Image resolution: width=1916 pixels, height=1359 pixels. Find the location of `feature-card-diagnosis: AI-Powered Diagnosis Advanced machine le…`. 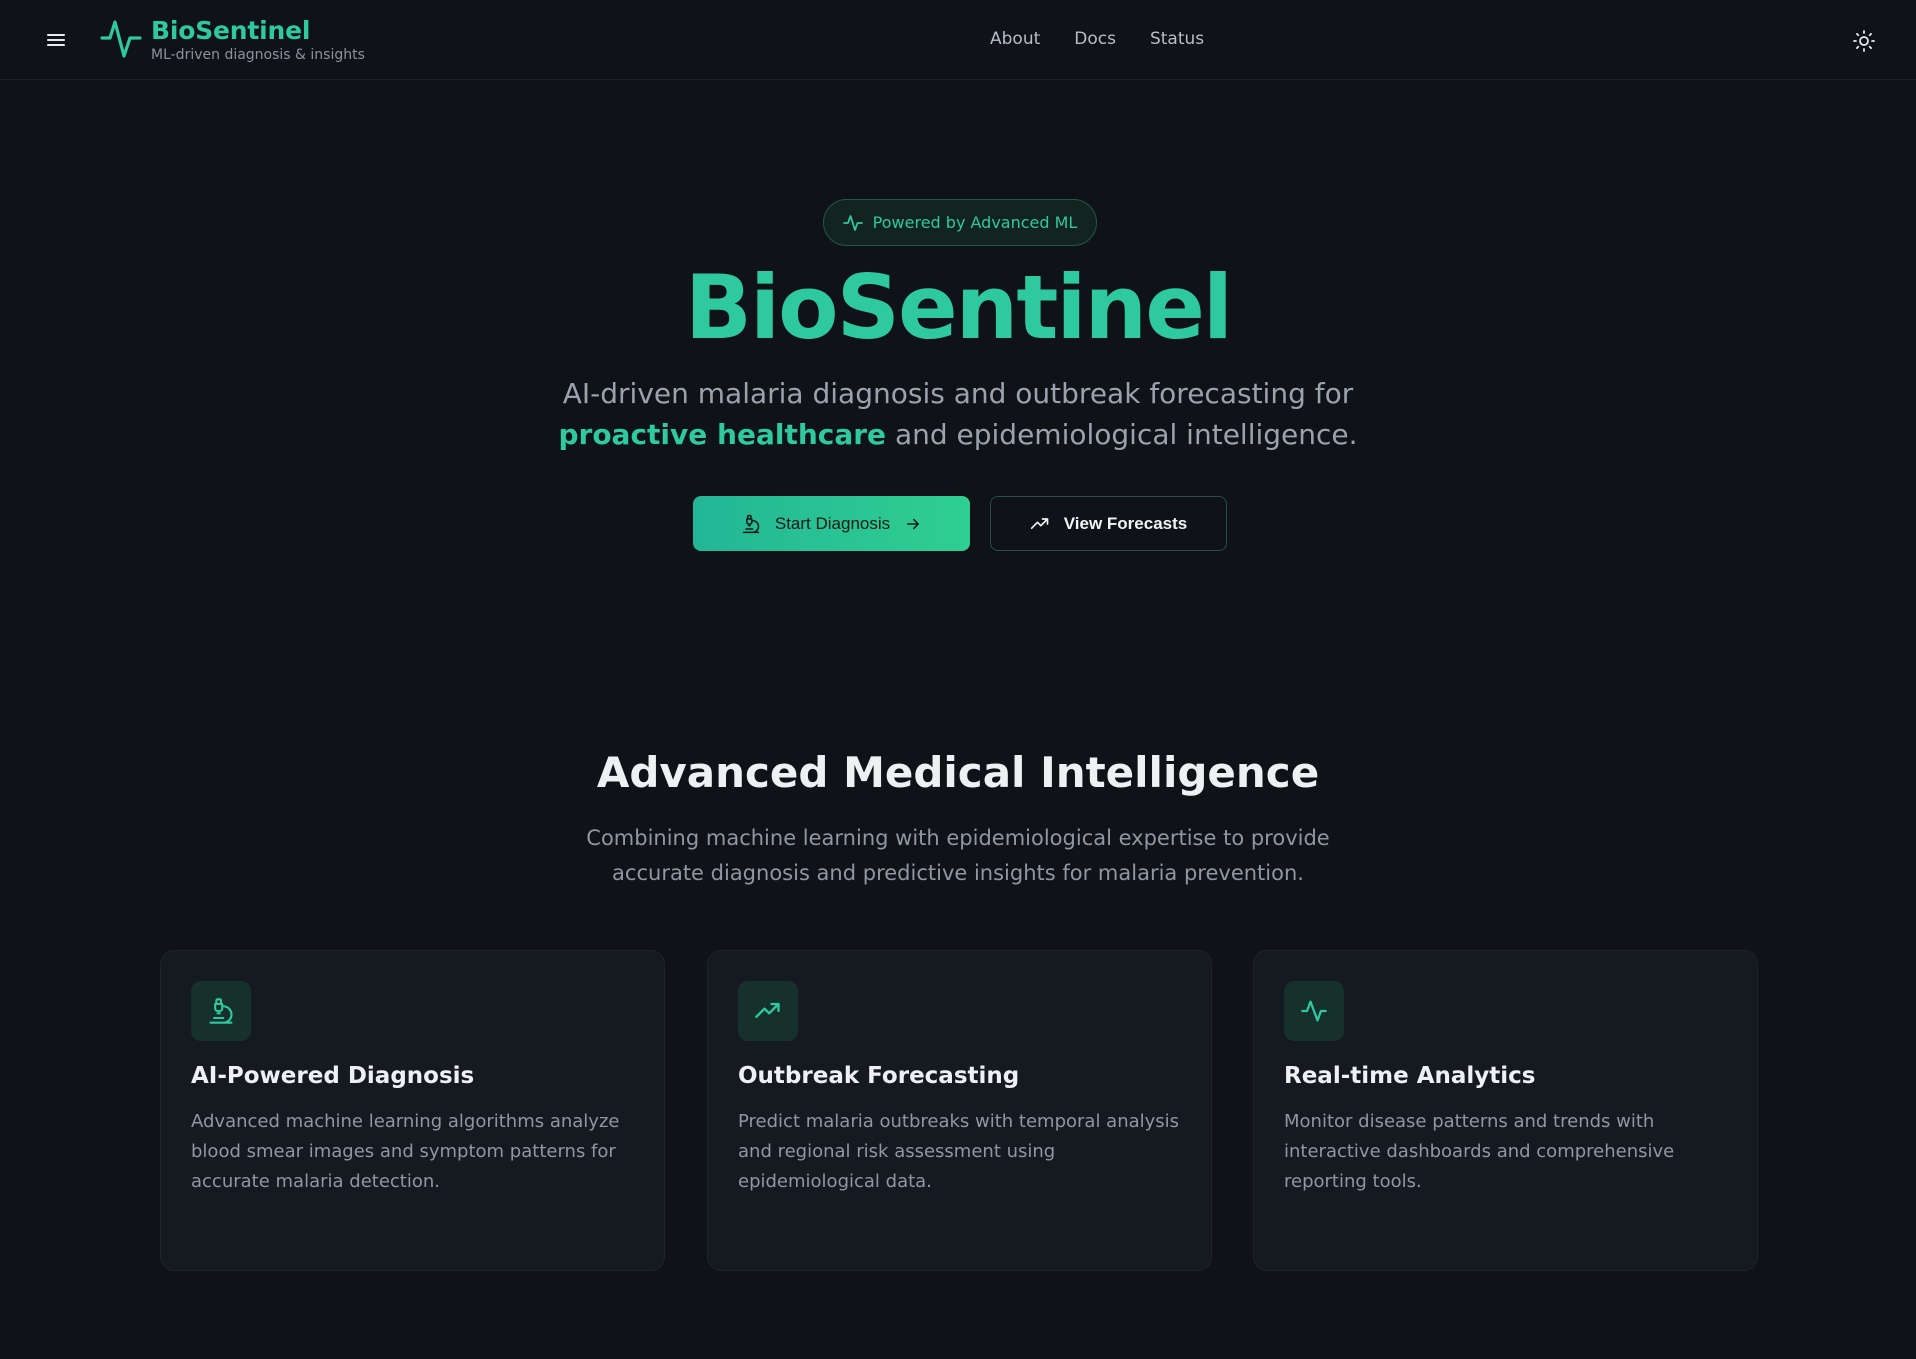

feature-card-diagnosis: AI-Powered Diagnosis Advanced machine le… is located at coordinates (412, 1110).